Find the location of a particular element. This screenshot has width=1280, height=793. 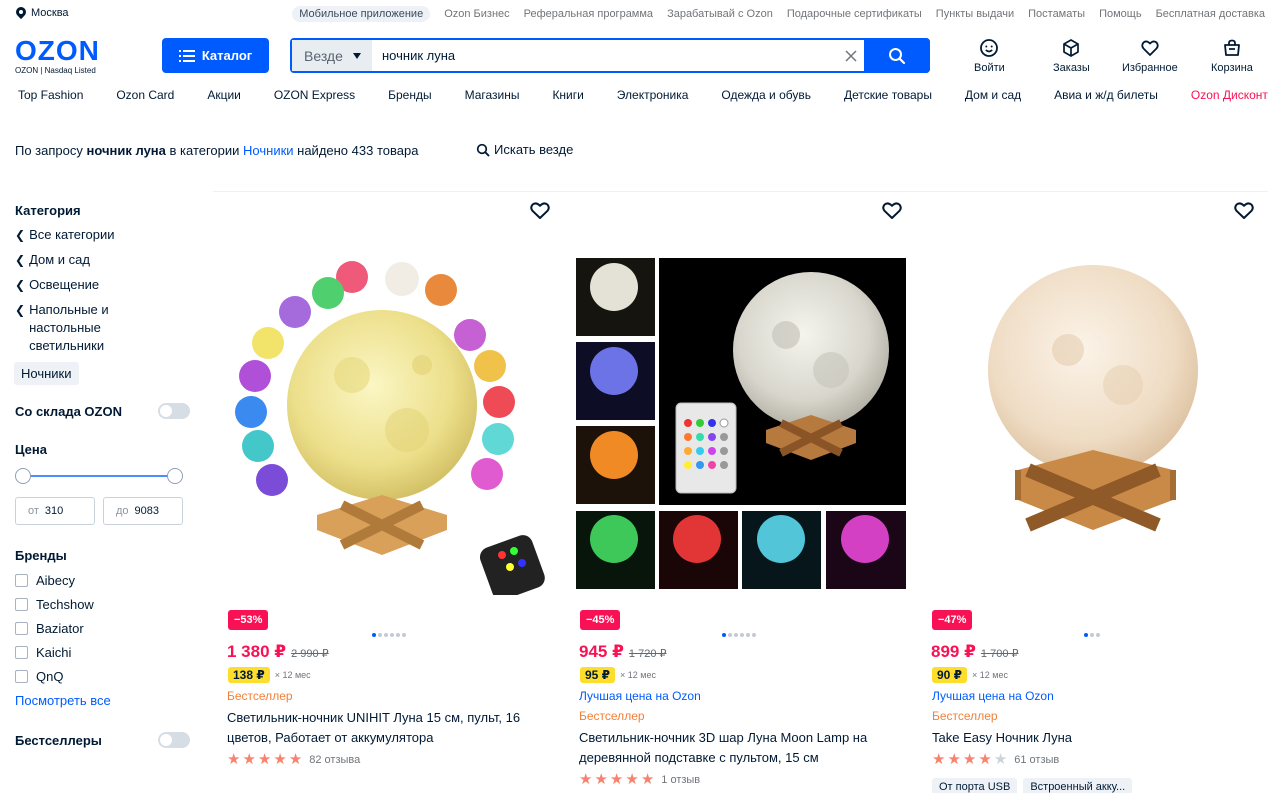

category-link-lighting: ❮ Освещение is located at coordinates (102, 285).